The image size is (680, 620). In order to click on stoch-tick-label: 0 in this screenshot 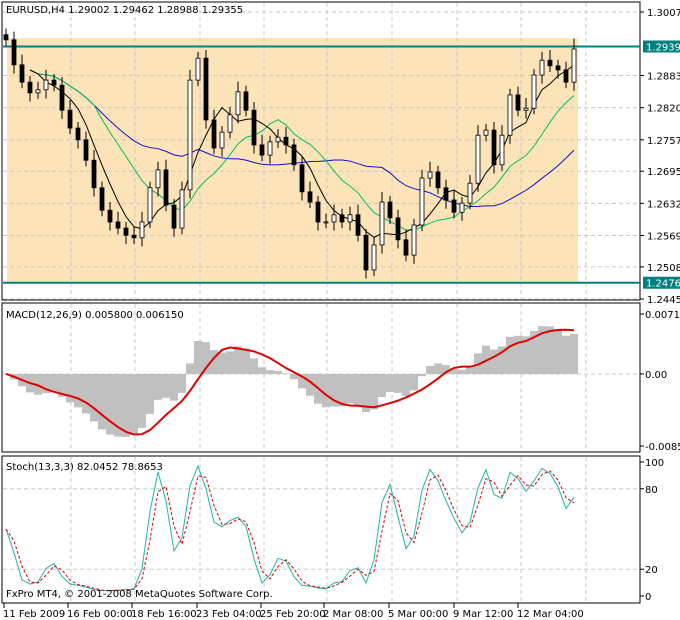, I will do `click(648, 597)`.